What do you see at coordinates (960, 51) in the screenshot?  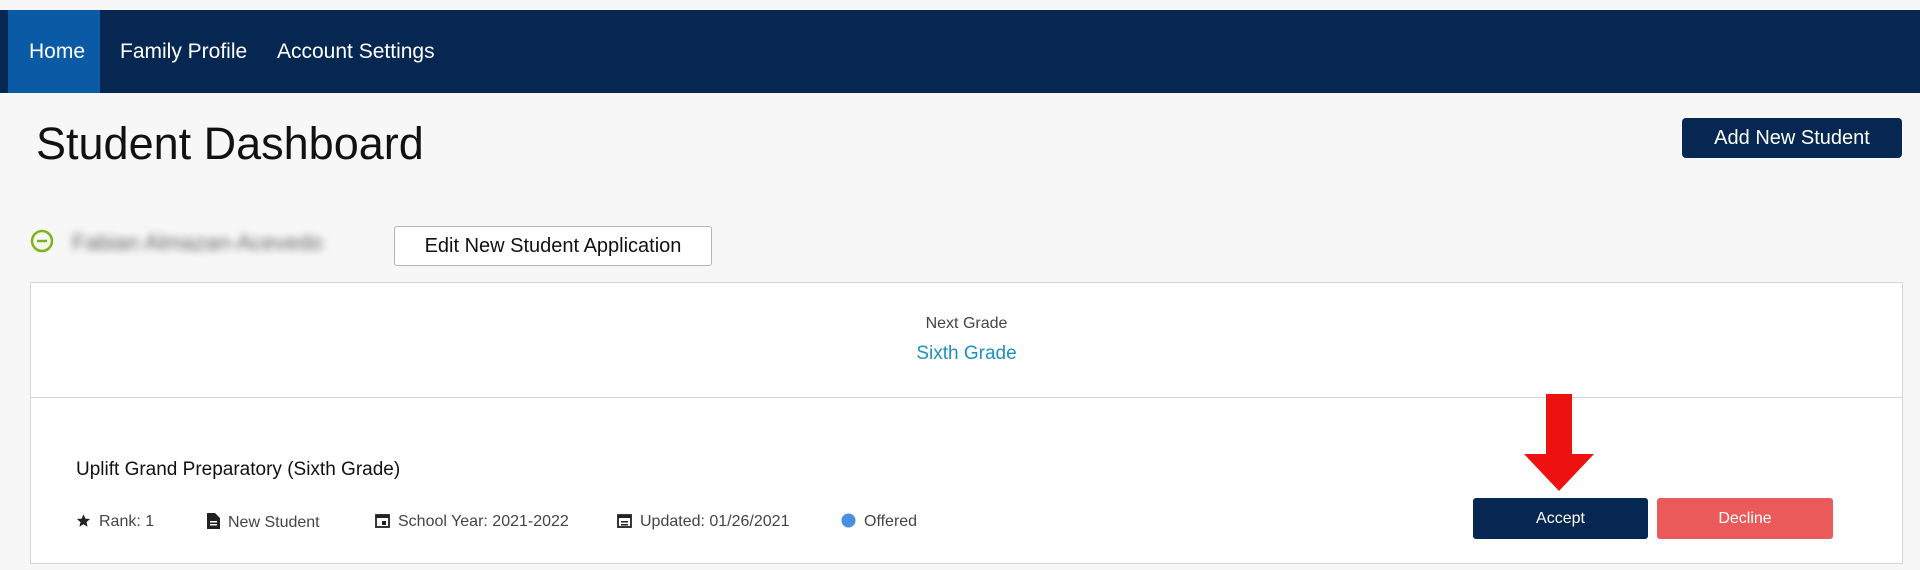 I see `top-navigation-bar: Home Family Profile Account Settings` at bounding box center [960, 51].